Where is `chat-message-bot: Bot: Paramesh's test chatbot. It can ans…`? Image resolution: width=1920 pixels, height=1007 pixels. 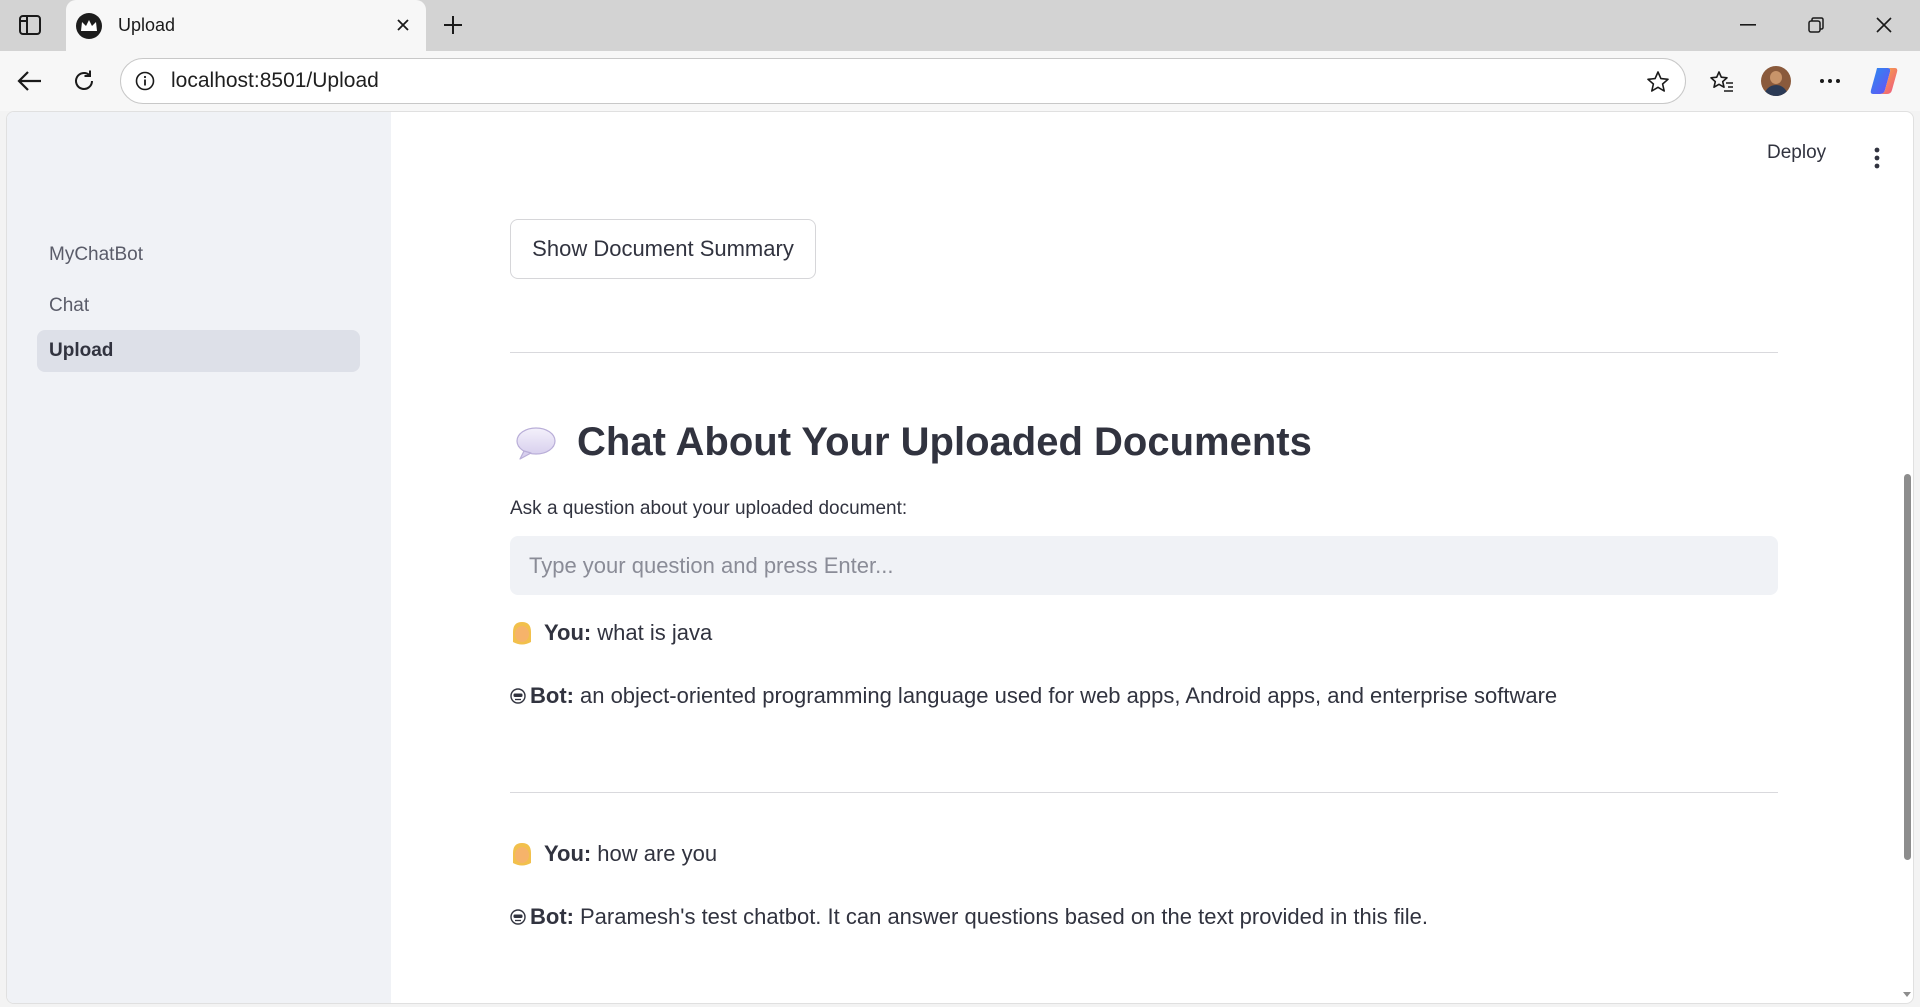
chat-message-bot: Bot: Paramesh's test chatbot. It can ans… is located at coordinates (969, 917).